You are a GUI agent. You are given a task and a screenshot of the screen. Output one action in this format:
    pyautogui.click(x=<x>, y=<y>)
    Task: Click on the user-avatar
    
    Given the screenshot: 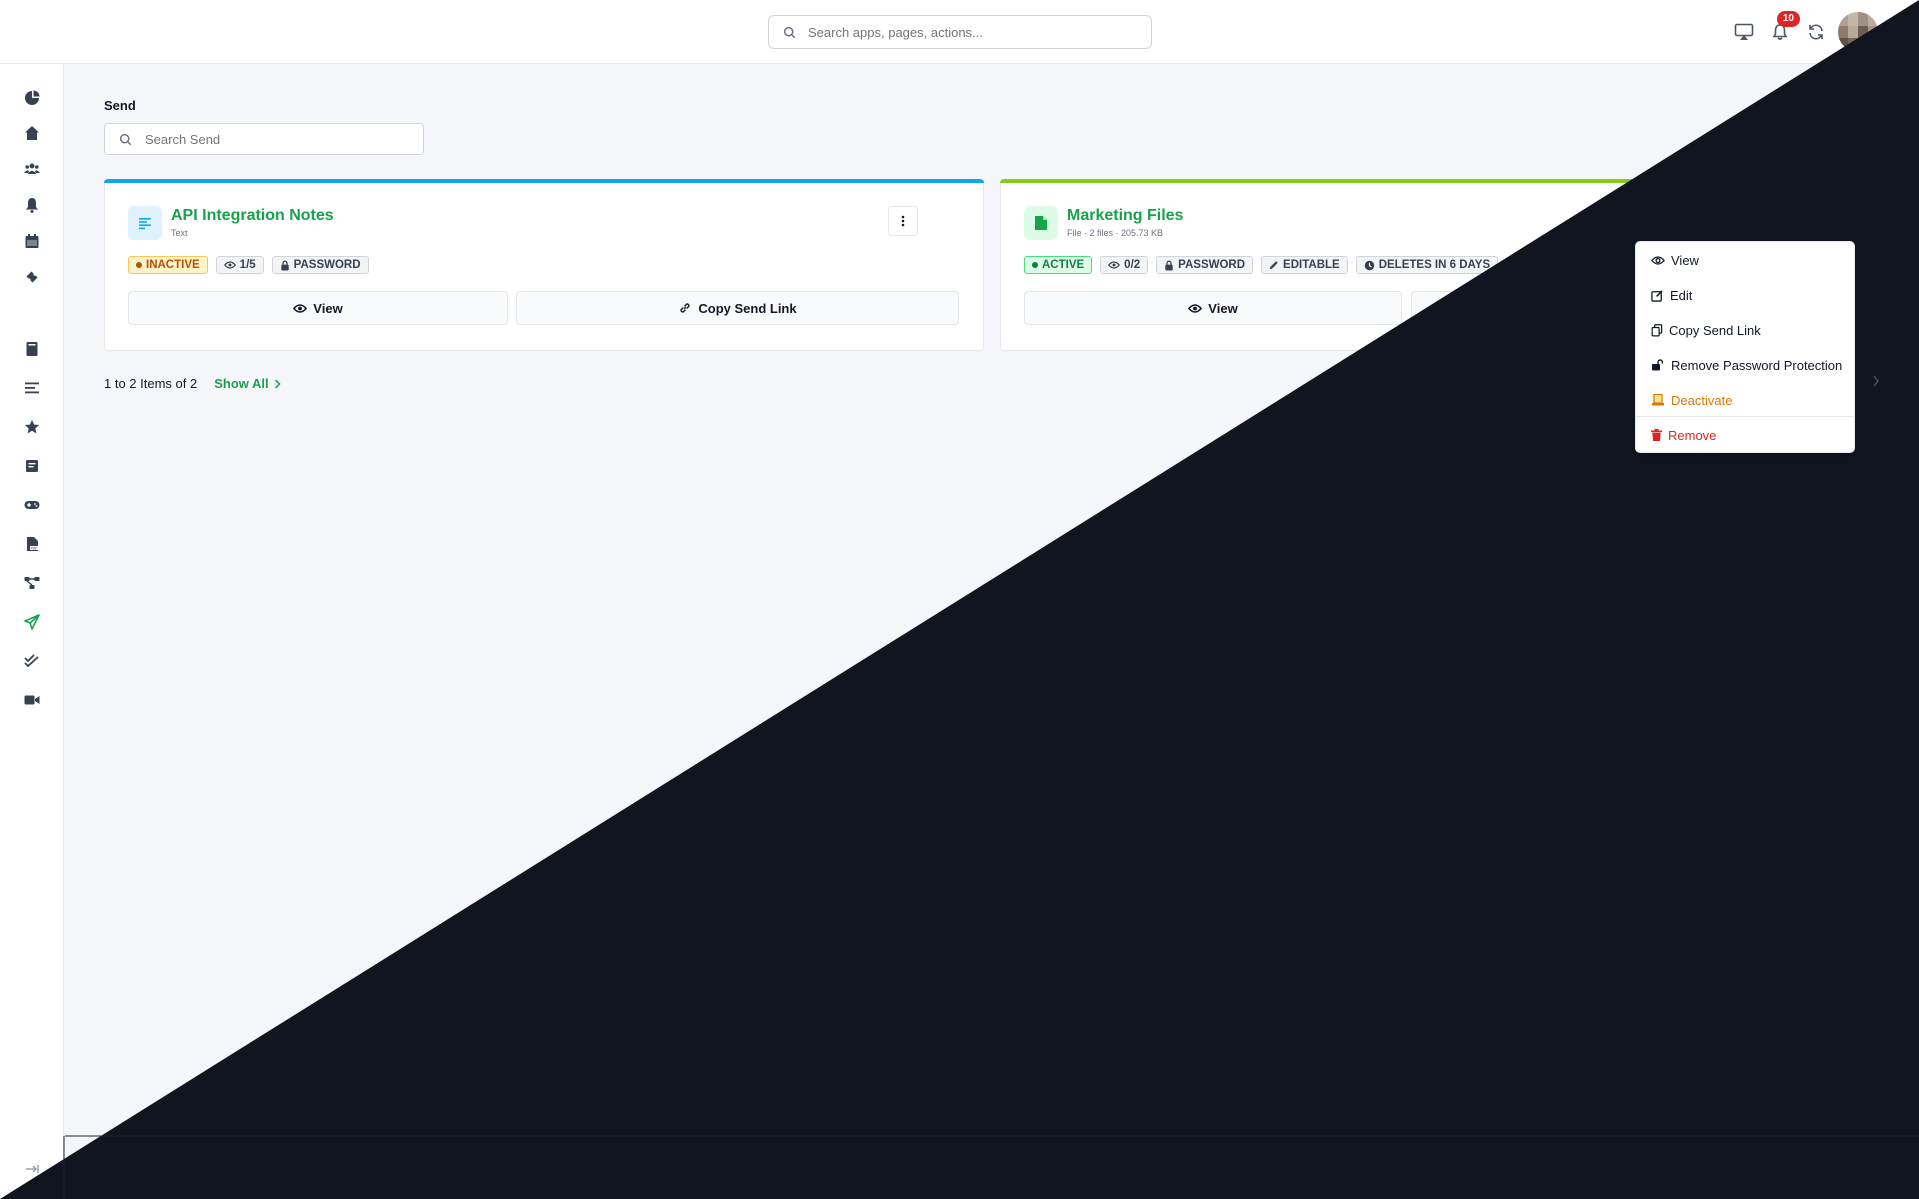 What is the action you would take?
    pyautogui.click(x=1858, y=32)
    